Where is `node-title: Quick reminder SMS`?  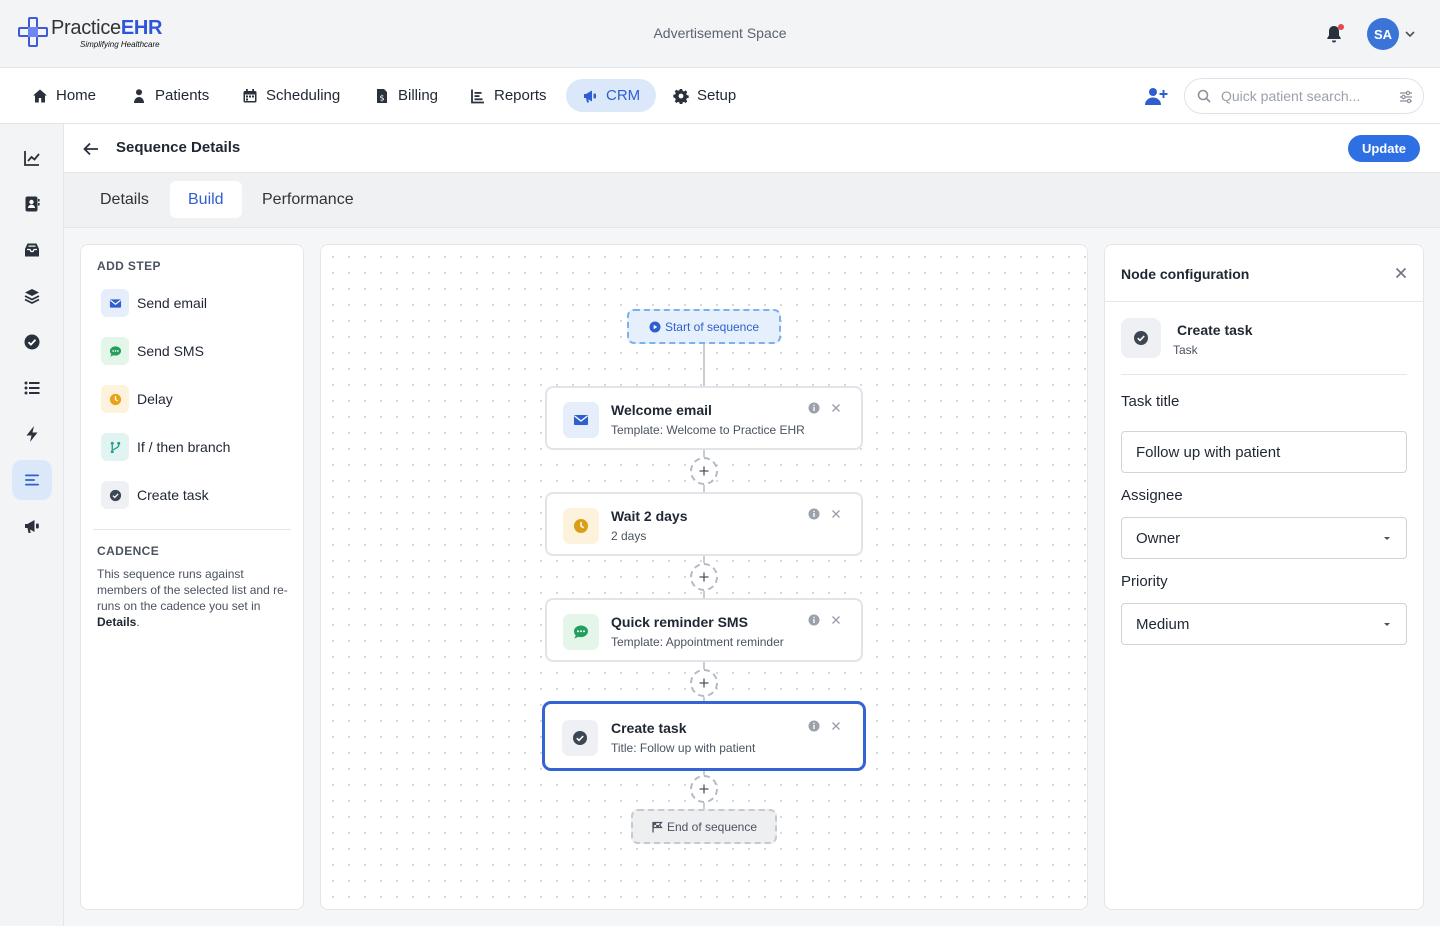
node-title: Quick reminder SMS is located at coordinates (679, 622).